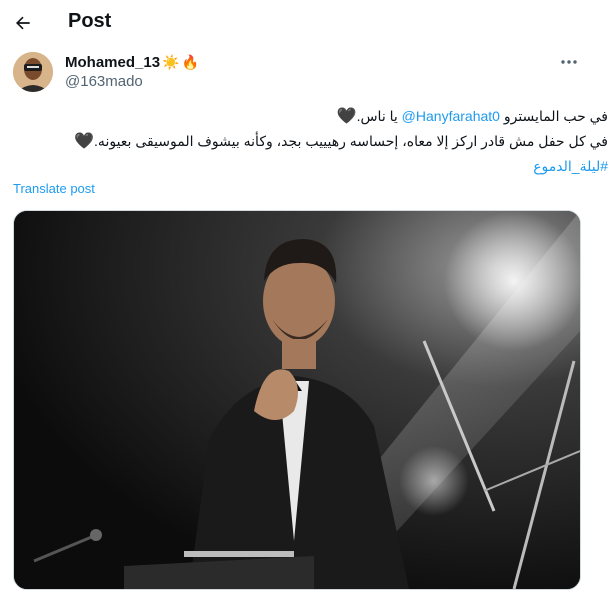  I want to click on translate-post-link: Translate post, so click(54, 188).